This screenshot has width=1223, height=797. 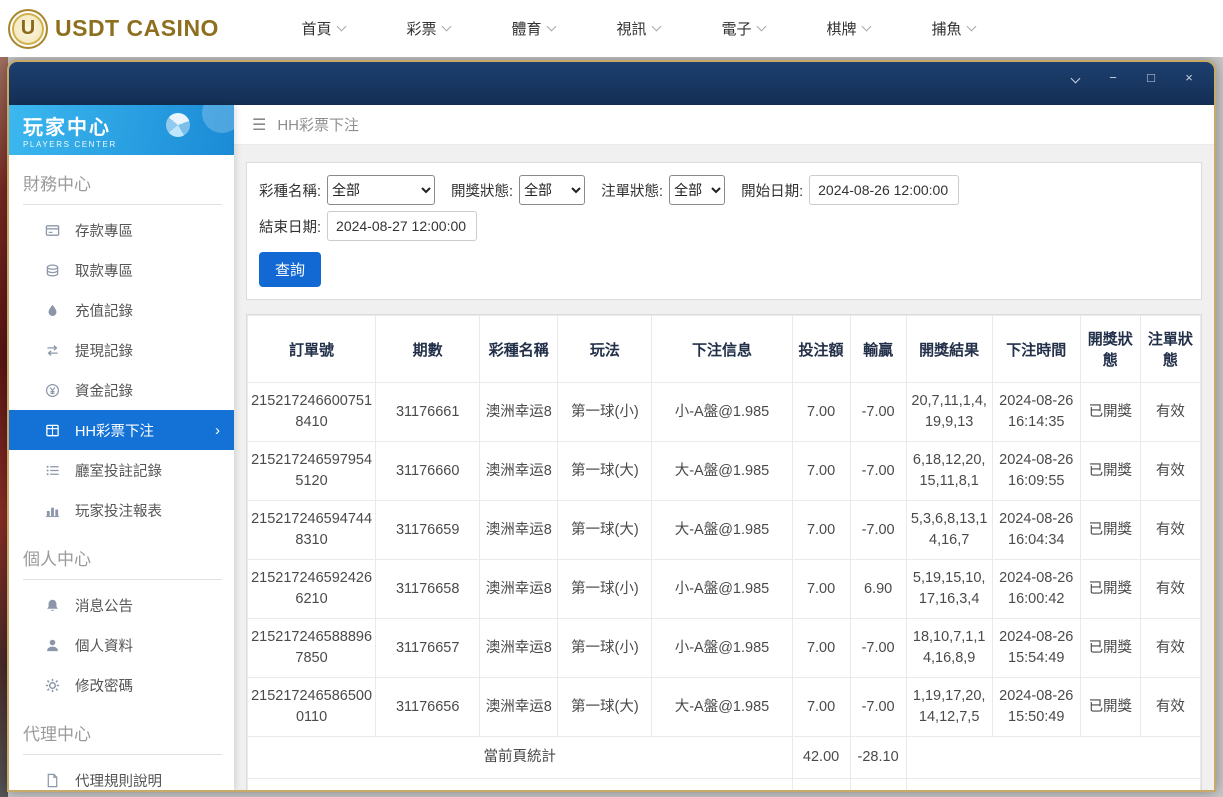 What do you see at coordinates (821, 412) in the screenshot?
I see `table-cell: 7.00` at bounding box center [821, 412].